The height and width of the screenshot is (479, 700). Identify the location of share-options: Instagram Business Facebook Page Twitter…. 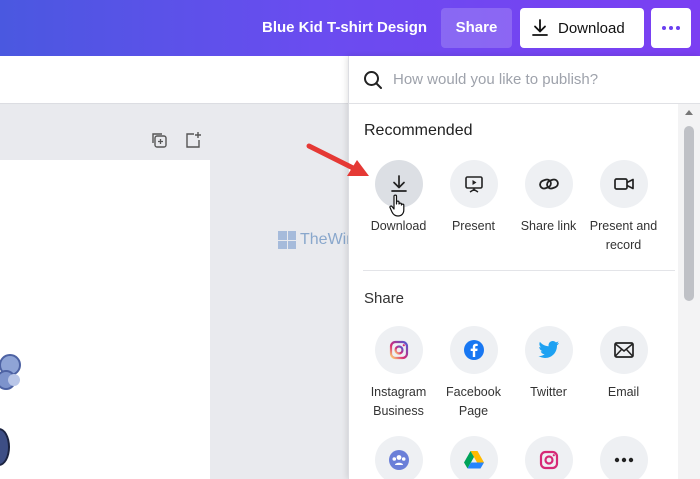
(526, 373).